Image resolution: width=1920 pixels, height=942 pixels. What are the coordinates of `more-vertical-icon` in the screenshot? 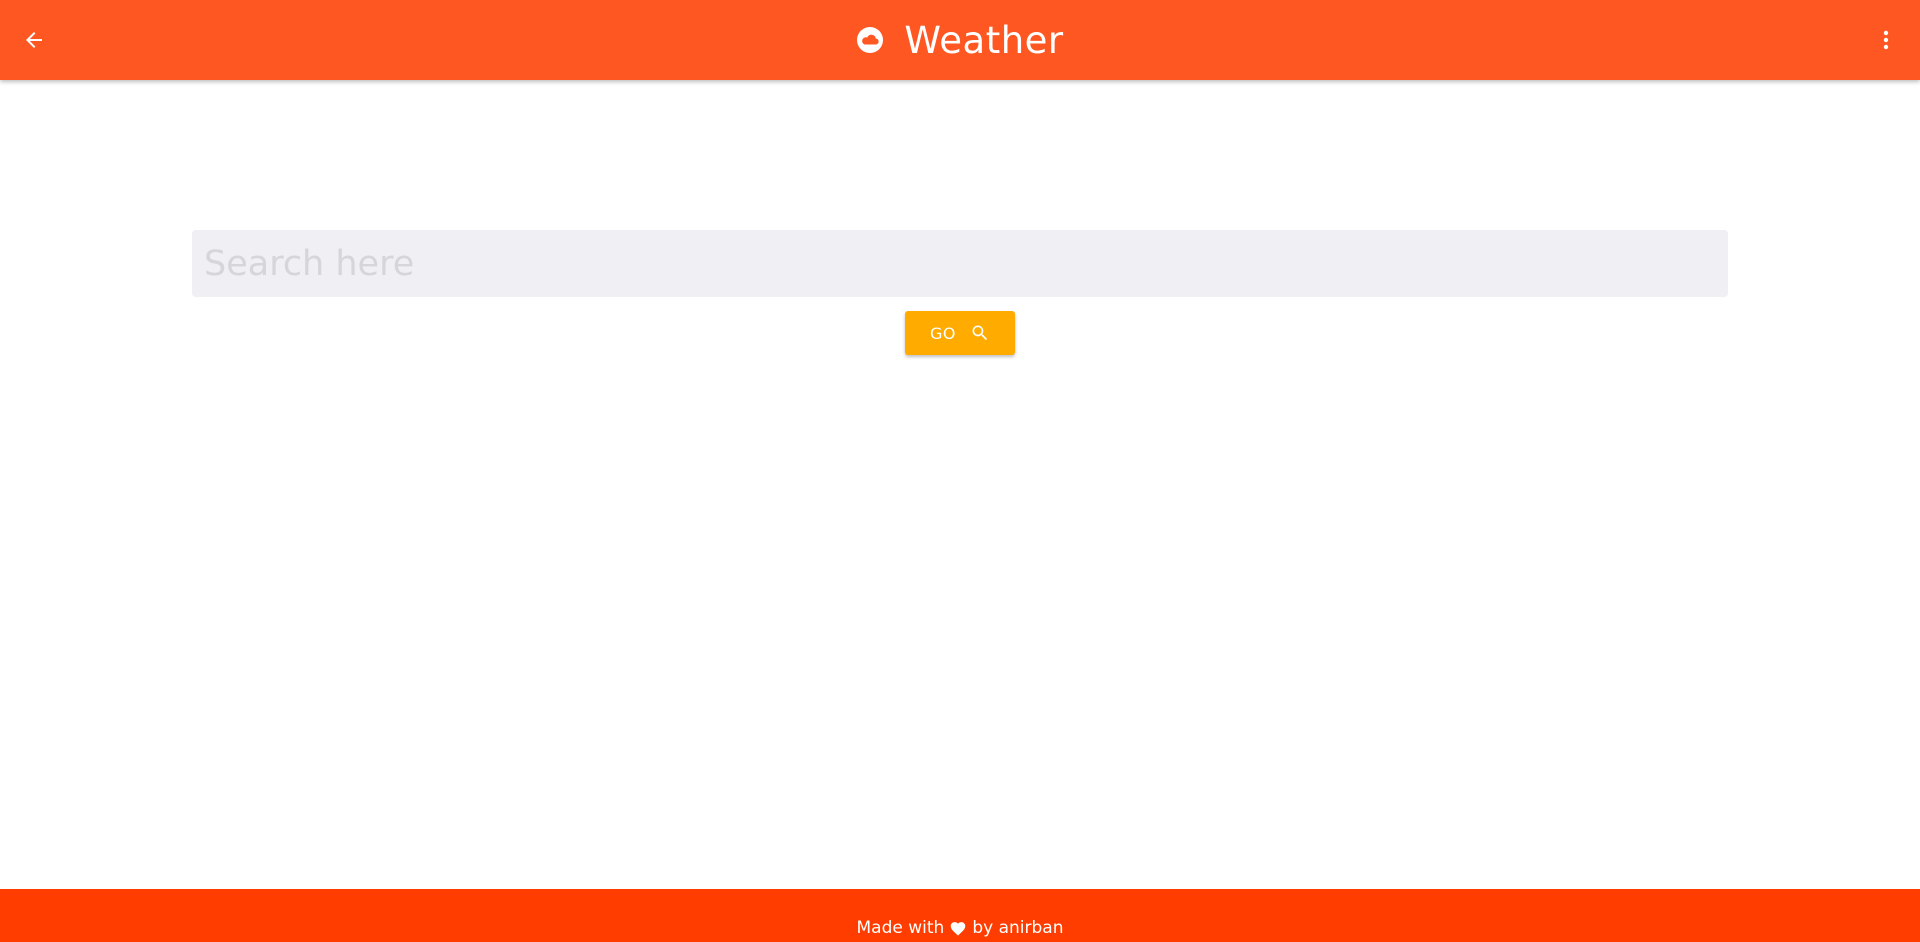 It's located at (1886, 40).